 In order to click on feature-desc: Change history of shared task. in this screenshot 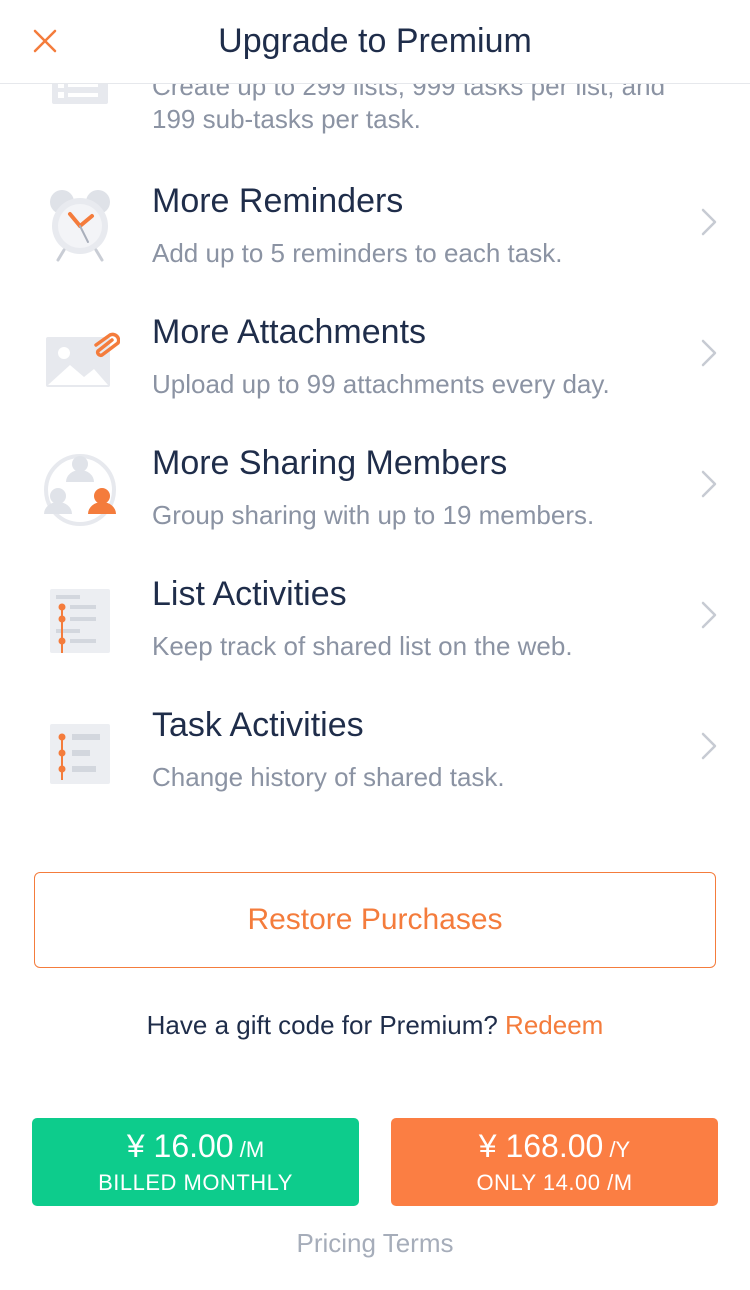, I will do `click(328, 777)`.